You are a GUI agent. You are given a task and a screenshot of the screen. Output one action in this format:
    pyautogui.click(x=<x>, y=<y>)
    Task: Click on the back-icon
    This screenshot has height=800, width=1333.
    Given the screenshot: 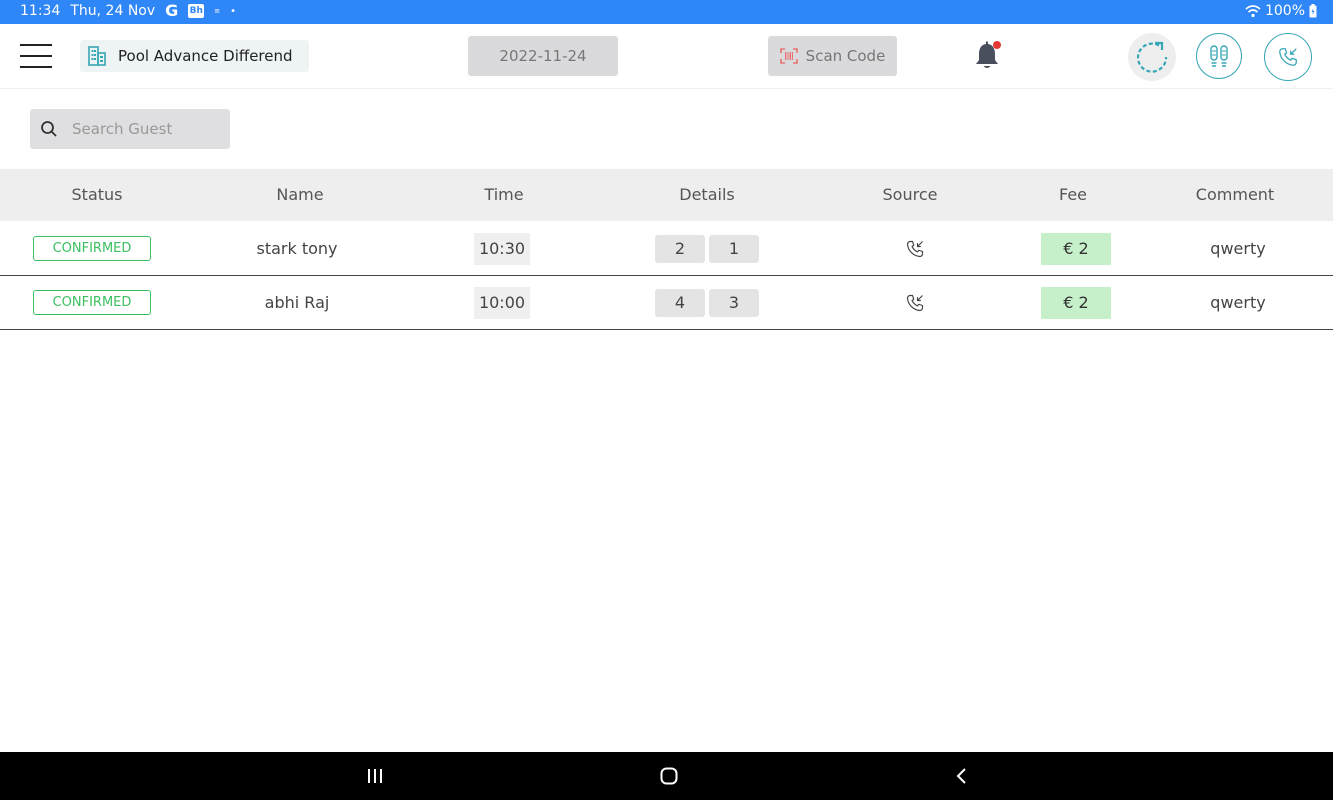 What is the action you would take?
    pyautogui.click(x=961, y=776)
    